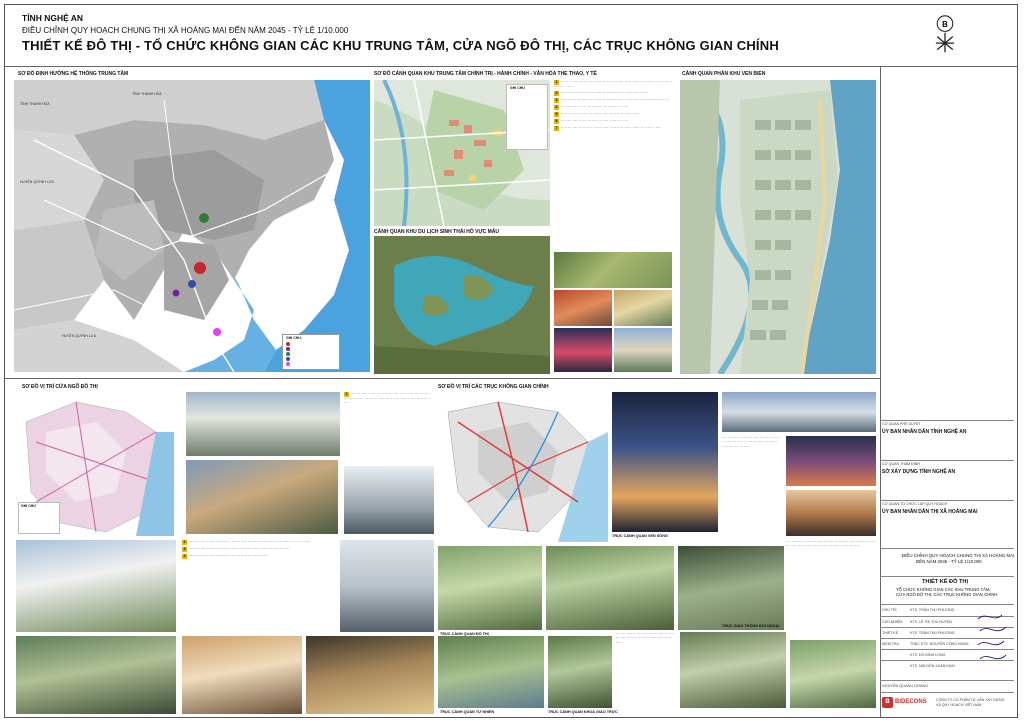 The image size is (1024, 724). What do you see at coordinates (890, 633) in the screenshot?
I see `tb-staff-role: THIẾT KẾ` at bounding box center [890, 633].